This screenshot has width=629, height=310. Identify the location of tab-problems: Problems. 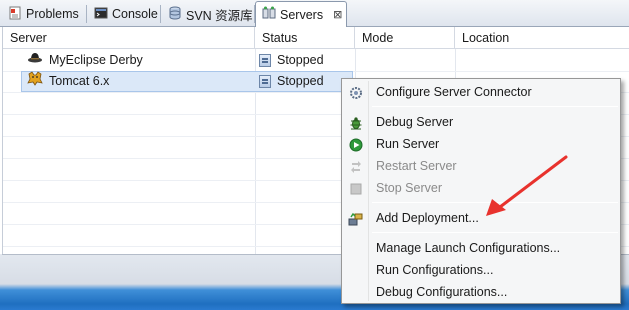
(44, 14).